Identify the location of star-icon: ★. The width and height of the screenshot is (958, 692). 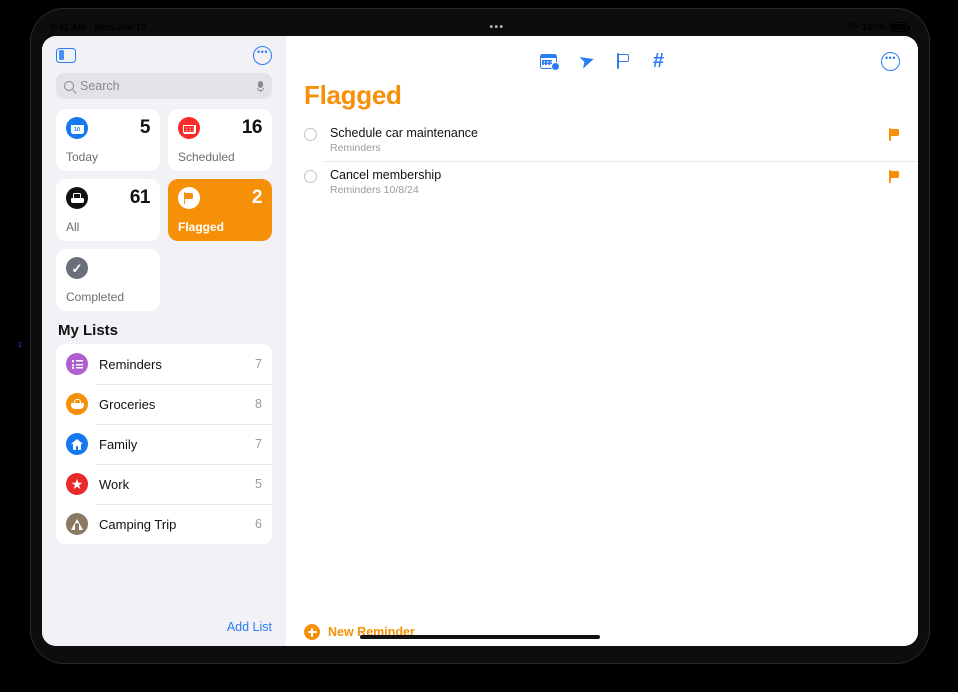
(77, 484).